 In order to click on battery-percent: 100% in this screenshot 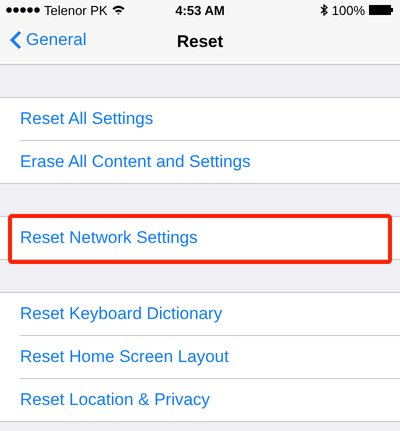, I will do `click(348, 10)`.